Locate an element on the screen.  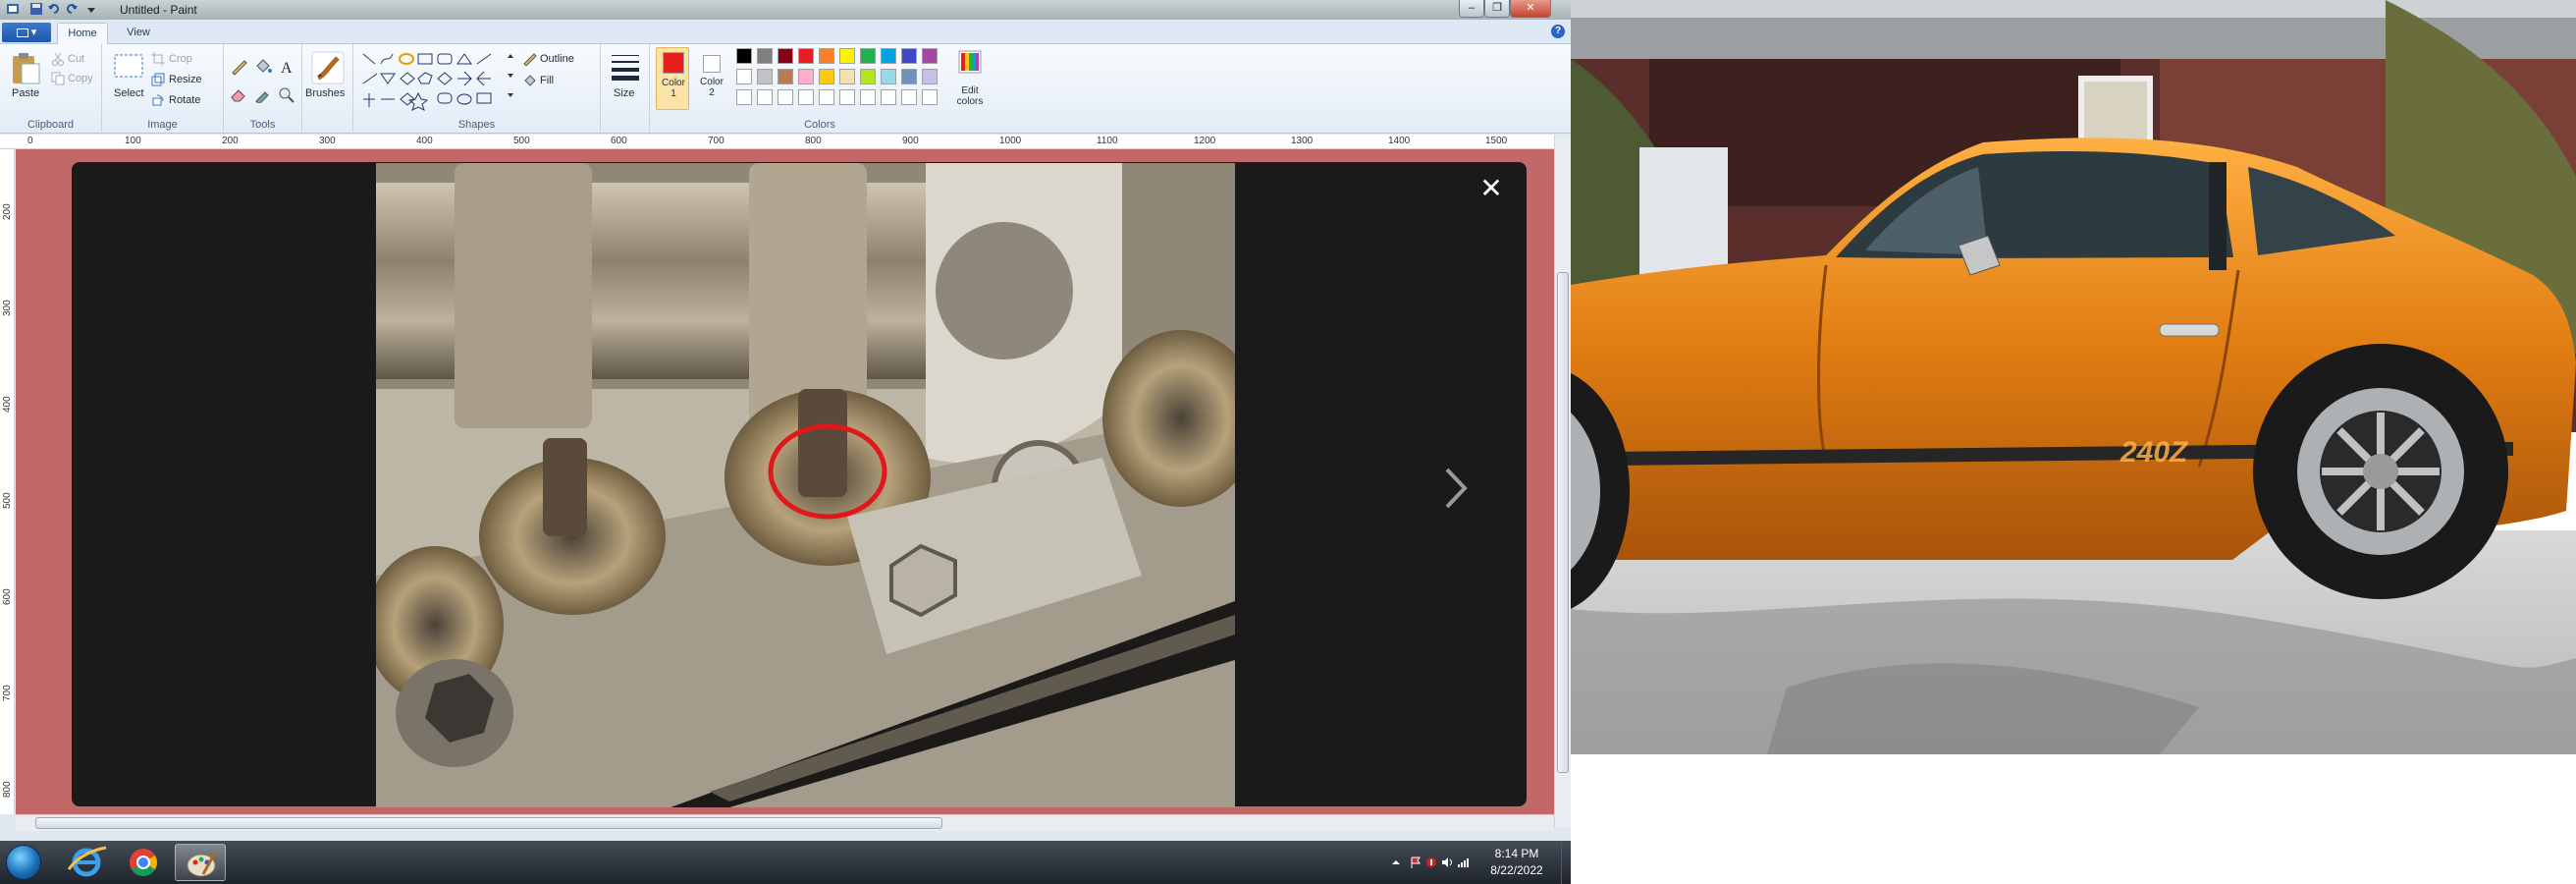
file-menu-button: ▾ is located at coordinates (26, 32).